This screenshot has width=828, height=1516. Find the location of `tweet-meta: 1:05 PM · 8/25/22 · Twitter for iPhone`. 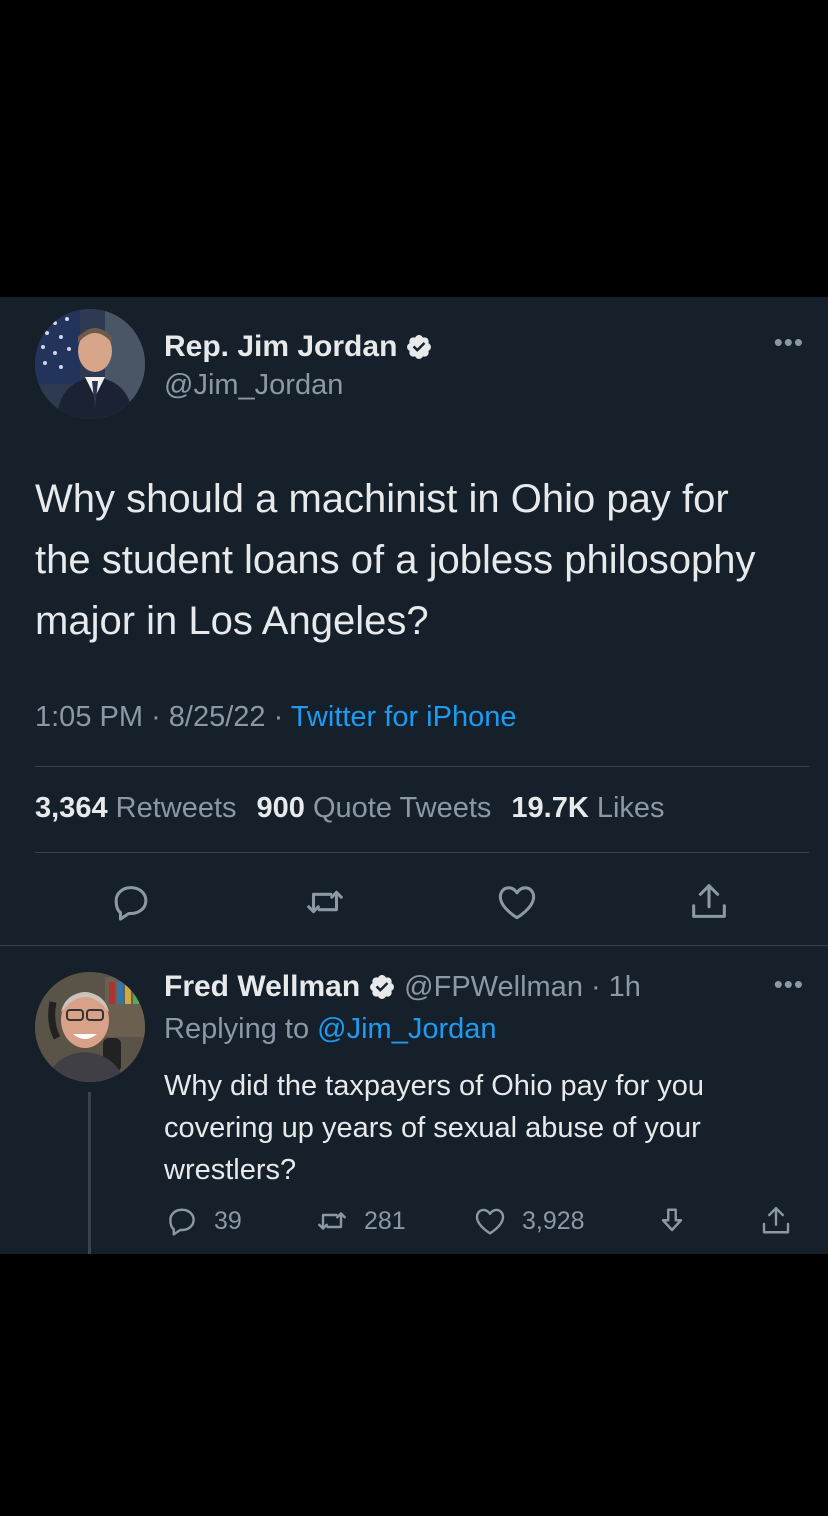

tweet-meta: 1:05 PM · 8/25/22 · Twitter for iPhone is located at coordinates (275, 717).